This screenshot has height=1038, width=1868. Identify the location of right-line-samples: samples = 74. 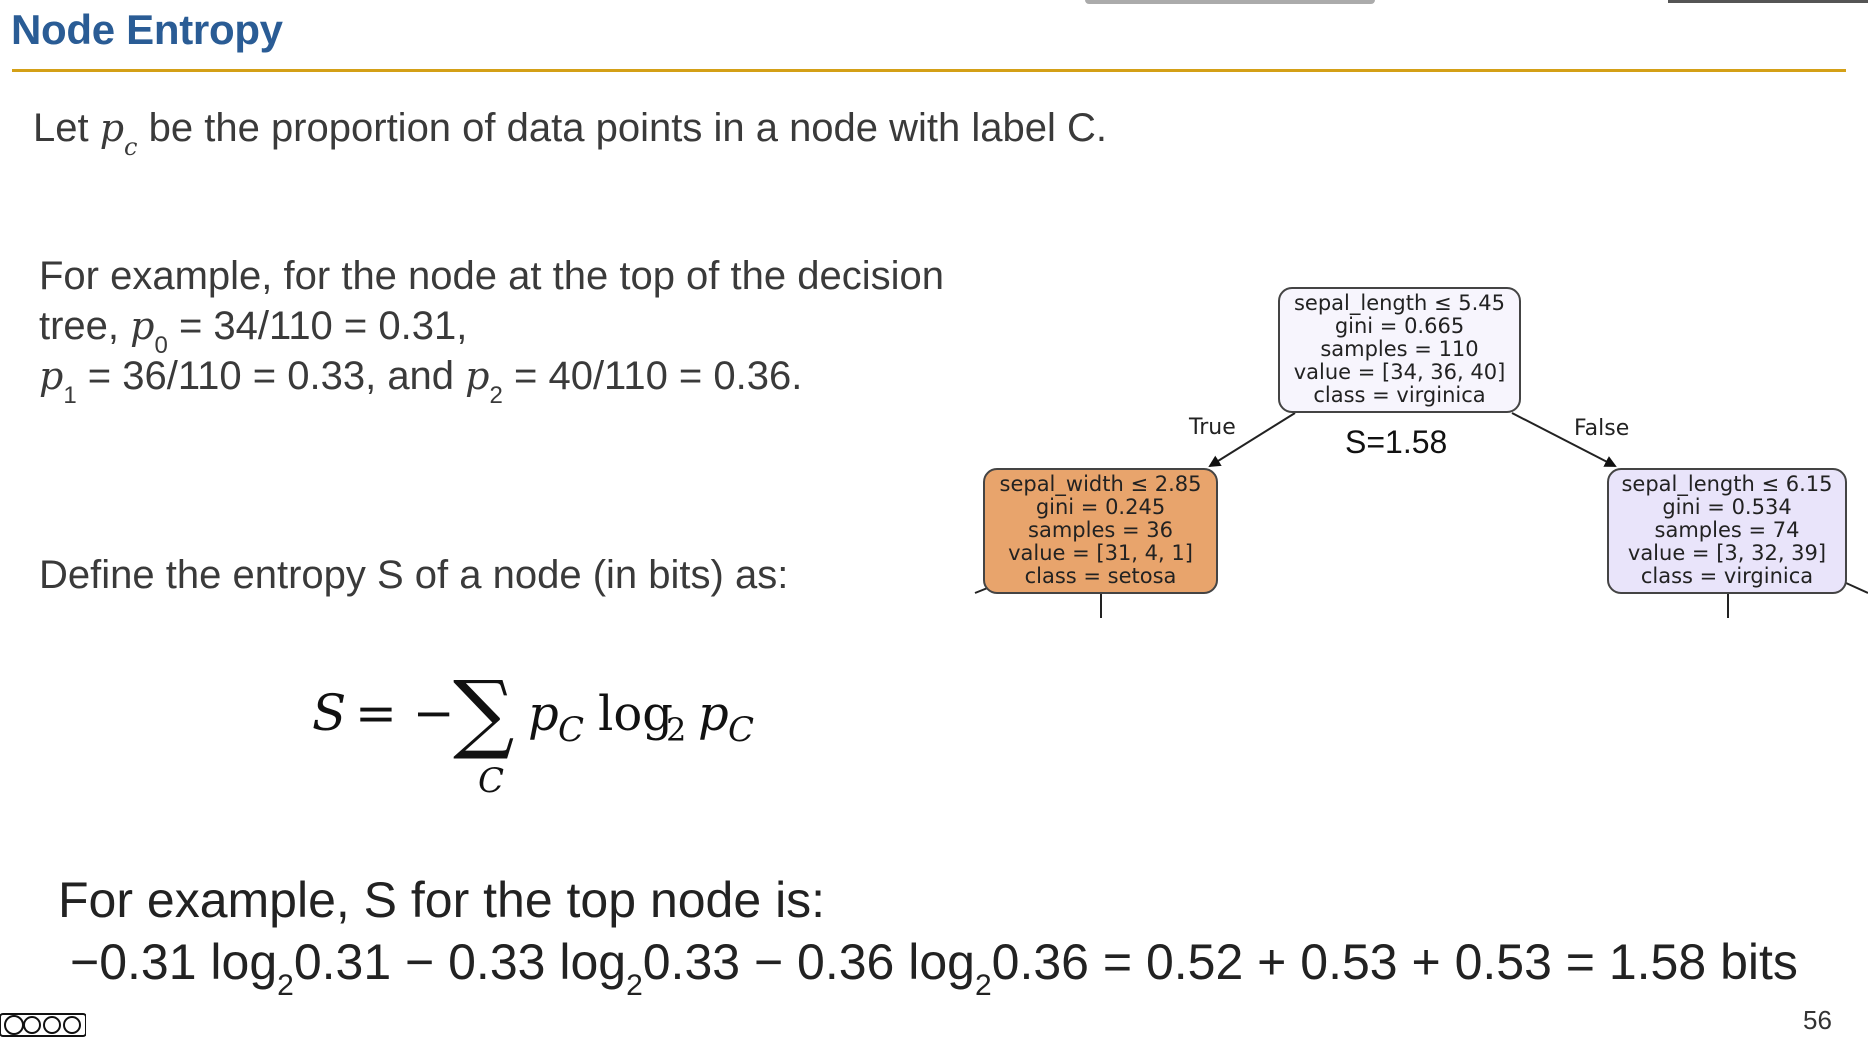
(1727, 530).